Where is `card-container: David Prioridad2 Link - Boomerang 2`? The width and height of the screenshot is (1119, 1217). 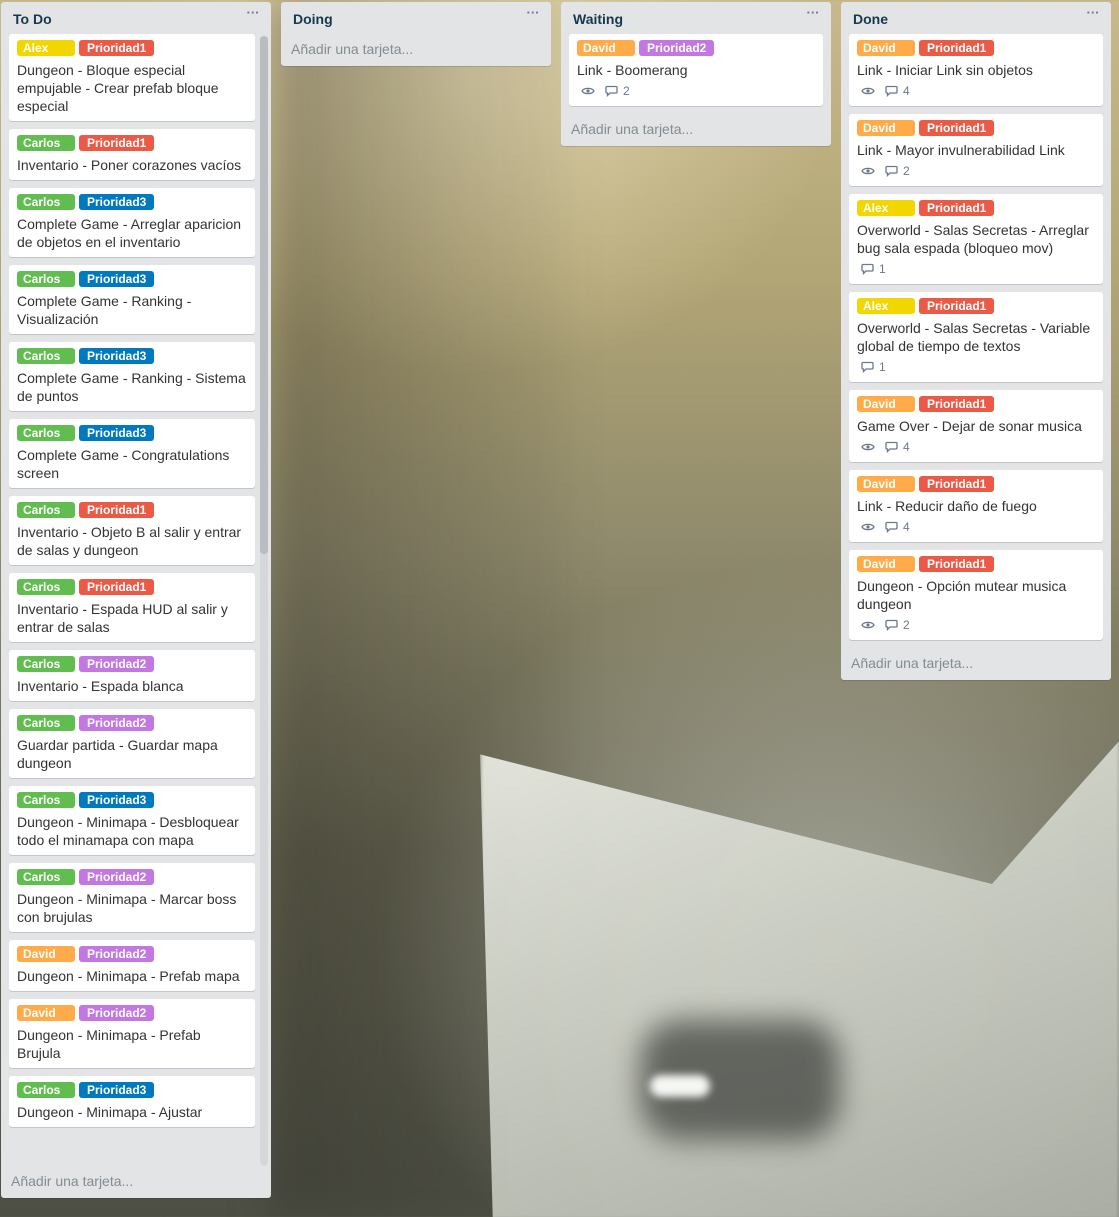
card-container: David Prioridad2 Link - Boomerang 2 is located at coordinates (696, 70).